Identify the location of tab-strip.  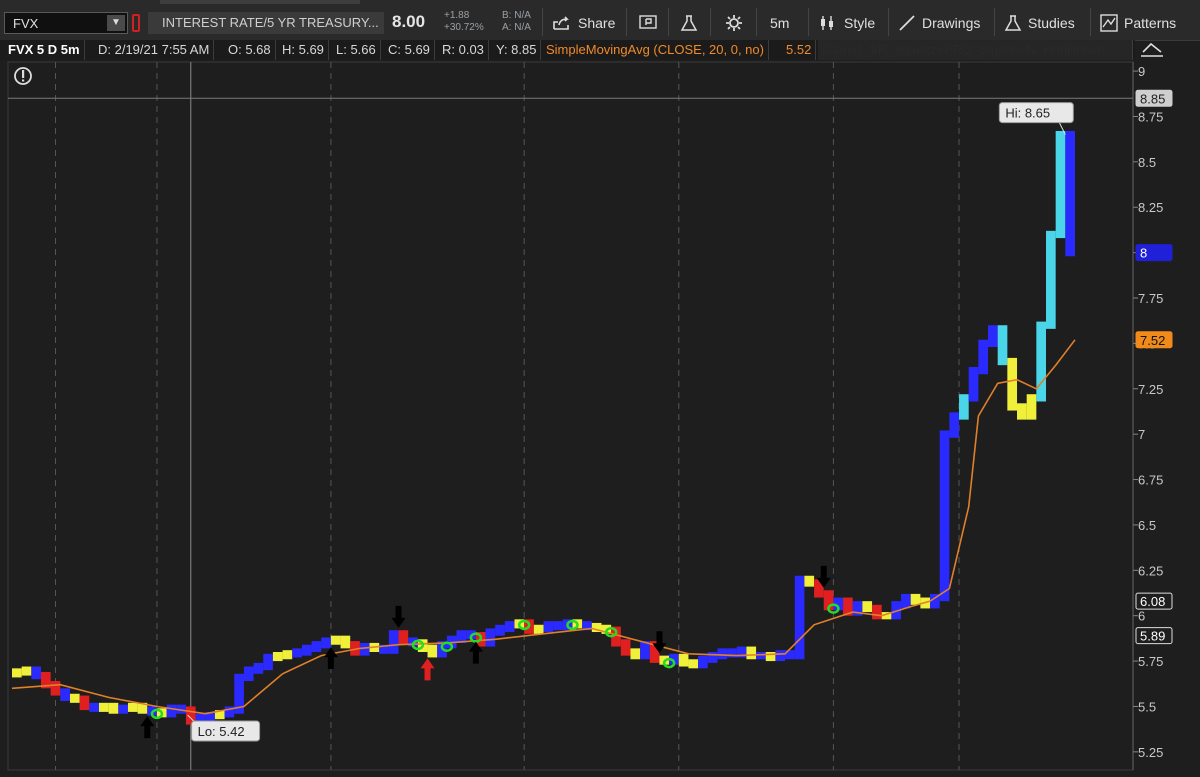
(260, 2).